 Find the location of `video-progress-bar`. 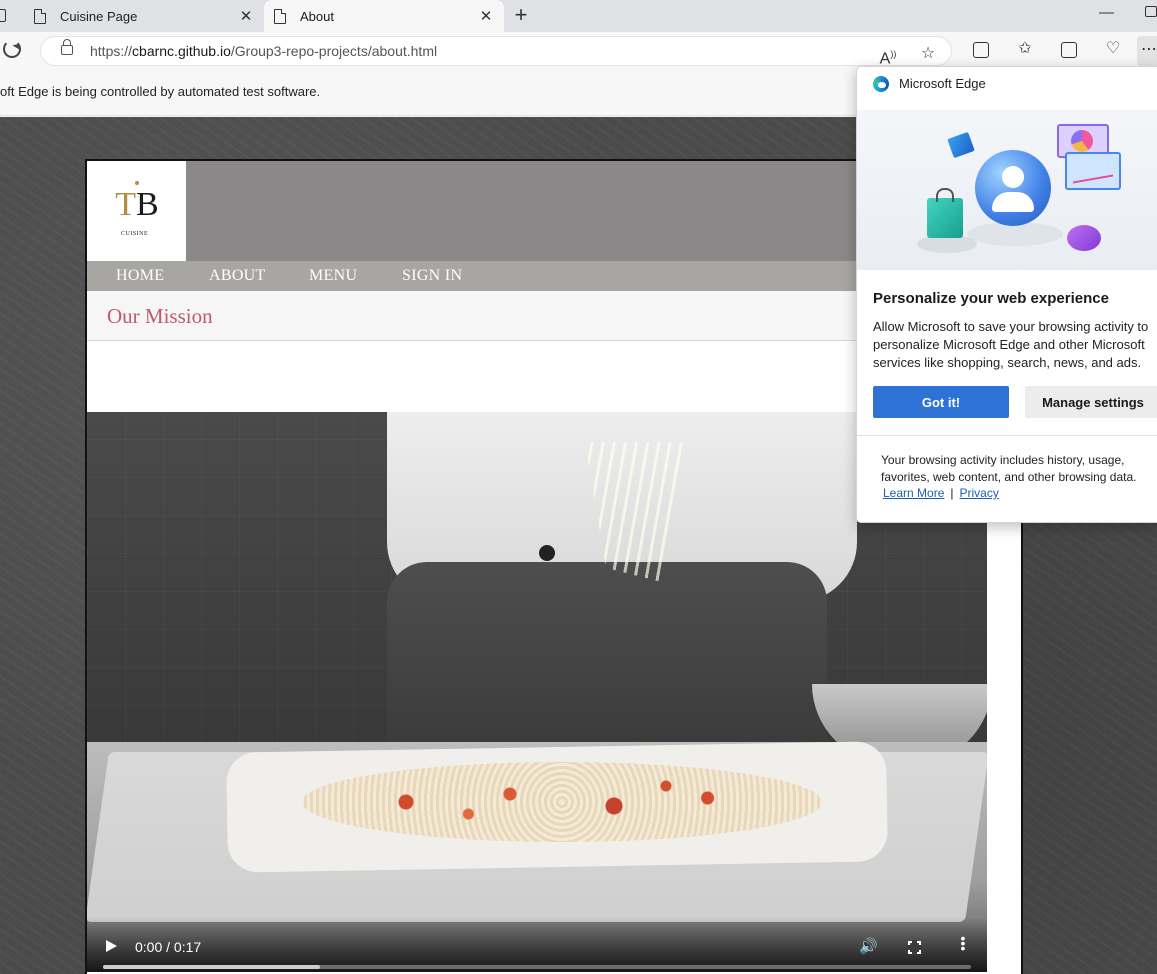

video-progress-bar is located at coordinates (537, 967).